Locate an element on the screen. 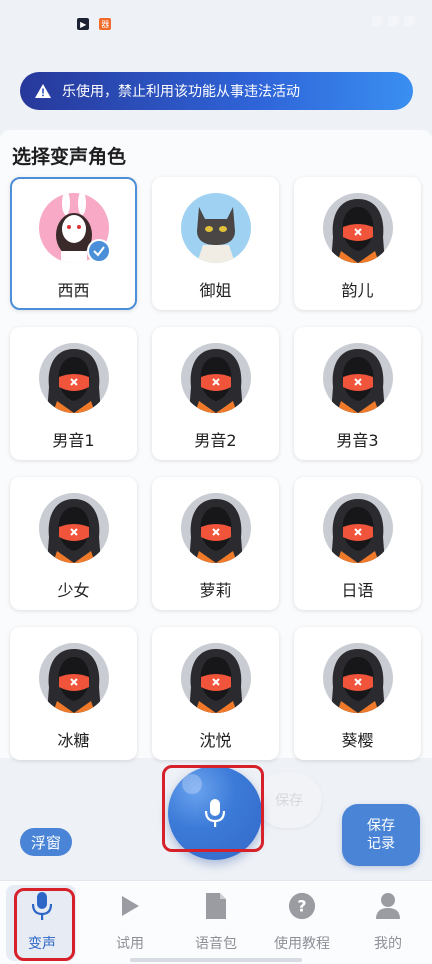  warning-text: 乐使用，禁止利用该功能从事违法活动 is located at coordinates (181, 92).